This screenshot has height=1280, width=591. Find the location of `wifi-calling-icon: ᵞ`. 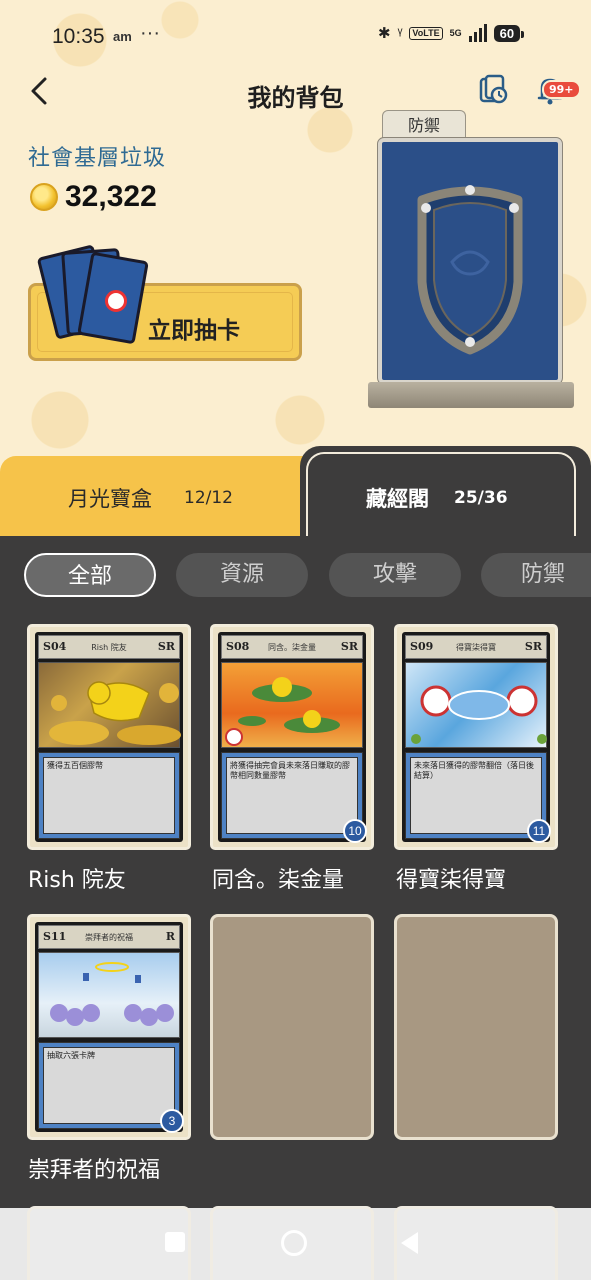

wifi-calling-icon: ᵞ is located at coordinates (400, 33).